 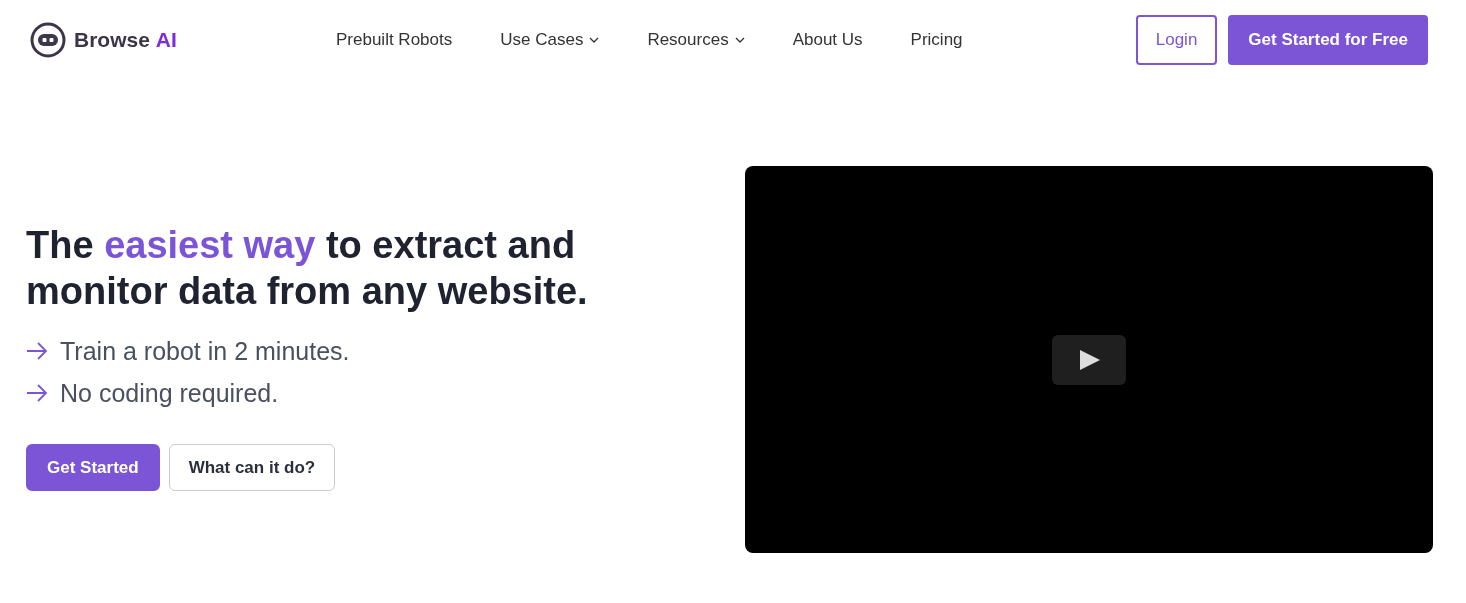 What do you see at coordinates (550, 40) in the screenshot?
I see `nav-link: Use Cases` at bounding box center [550, 40].